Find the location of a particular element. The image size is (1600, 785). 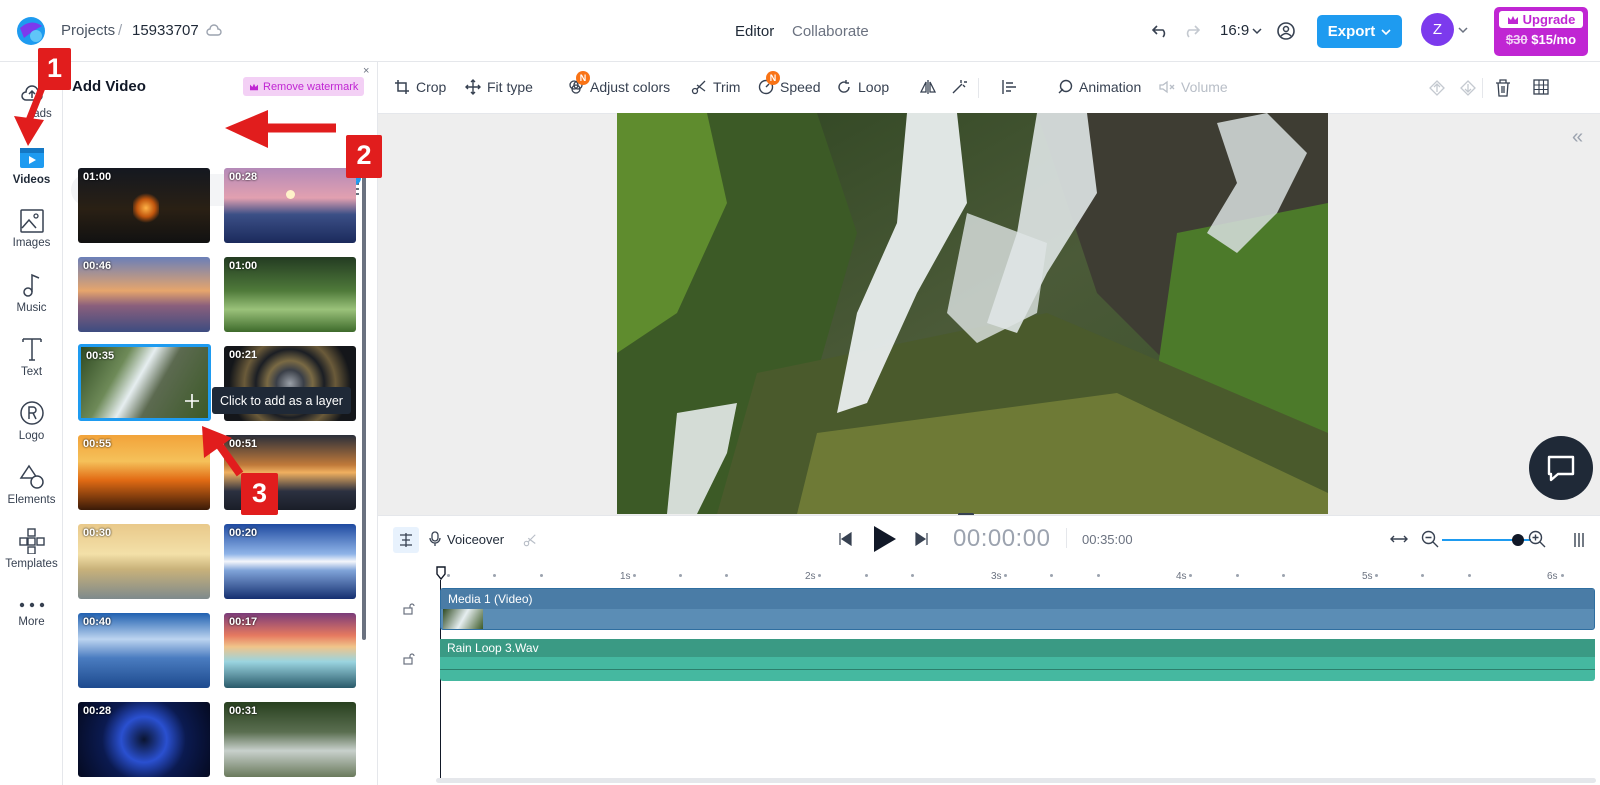

tutorial-arrows is located at coordinates (175, 277).